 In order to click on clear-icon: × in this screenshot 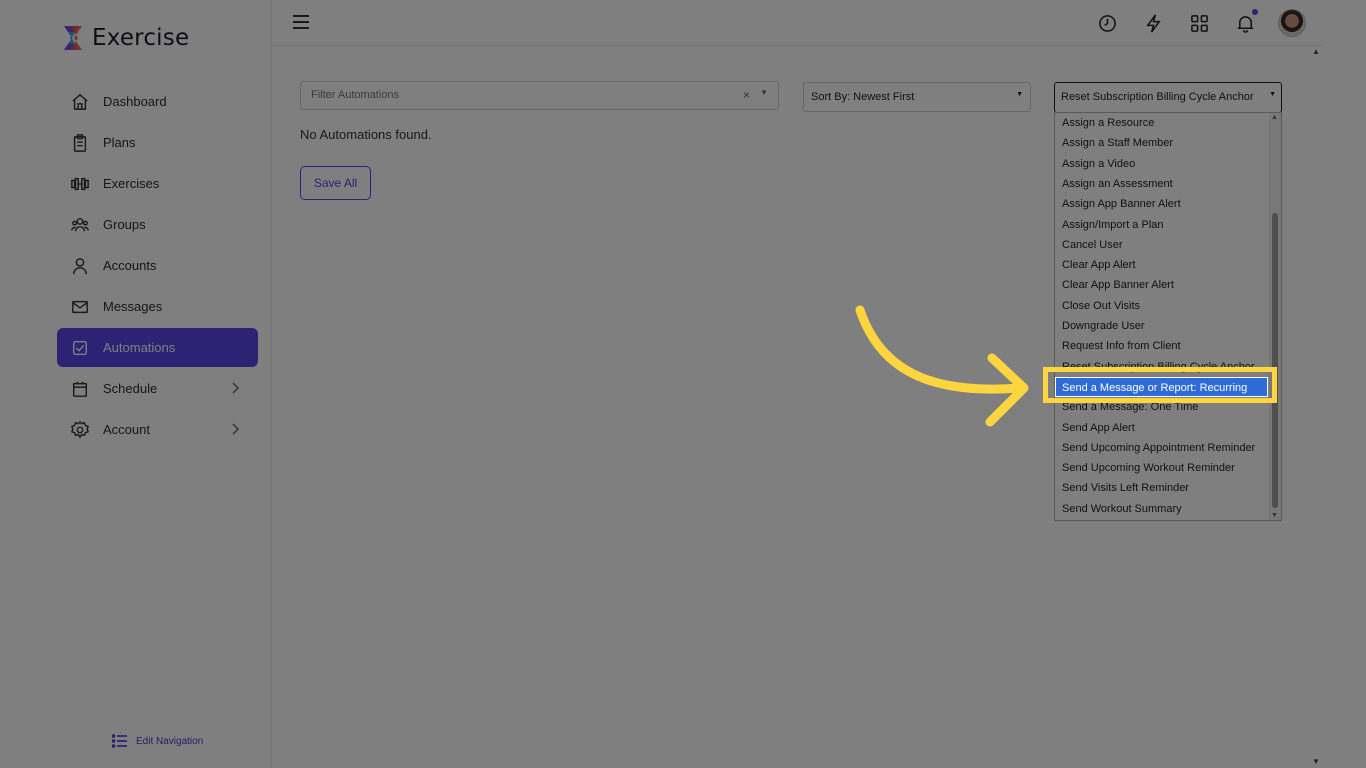, I will do `click(746, 95)`.